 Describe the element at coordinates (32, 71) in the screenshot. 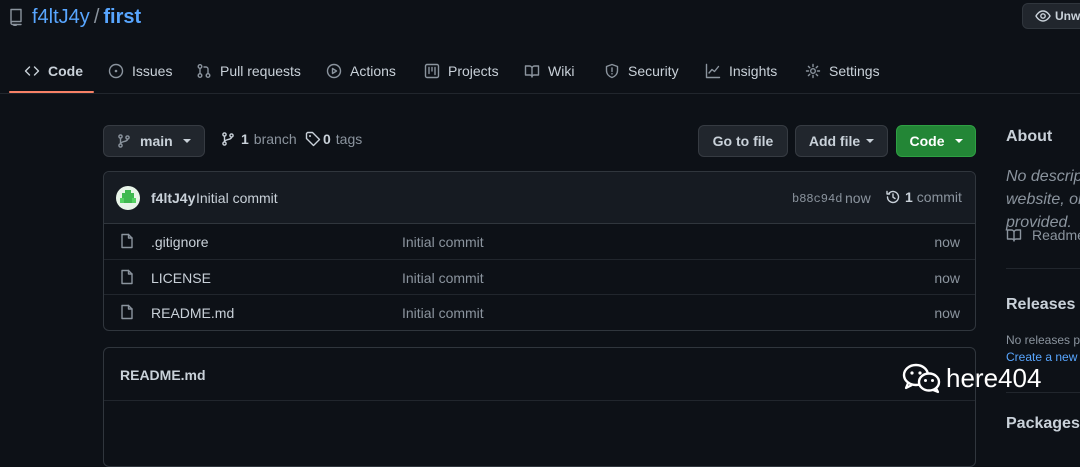

I see `code-icon` at that location.